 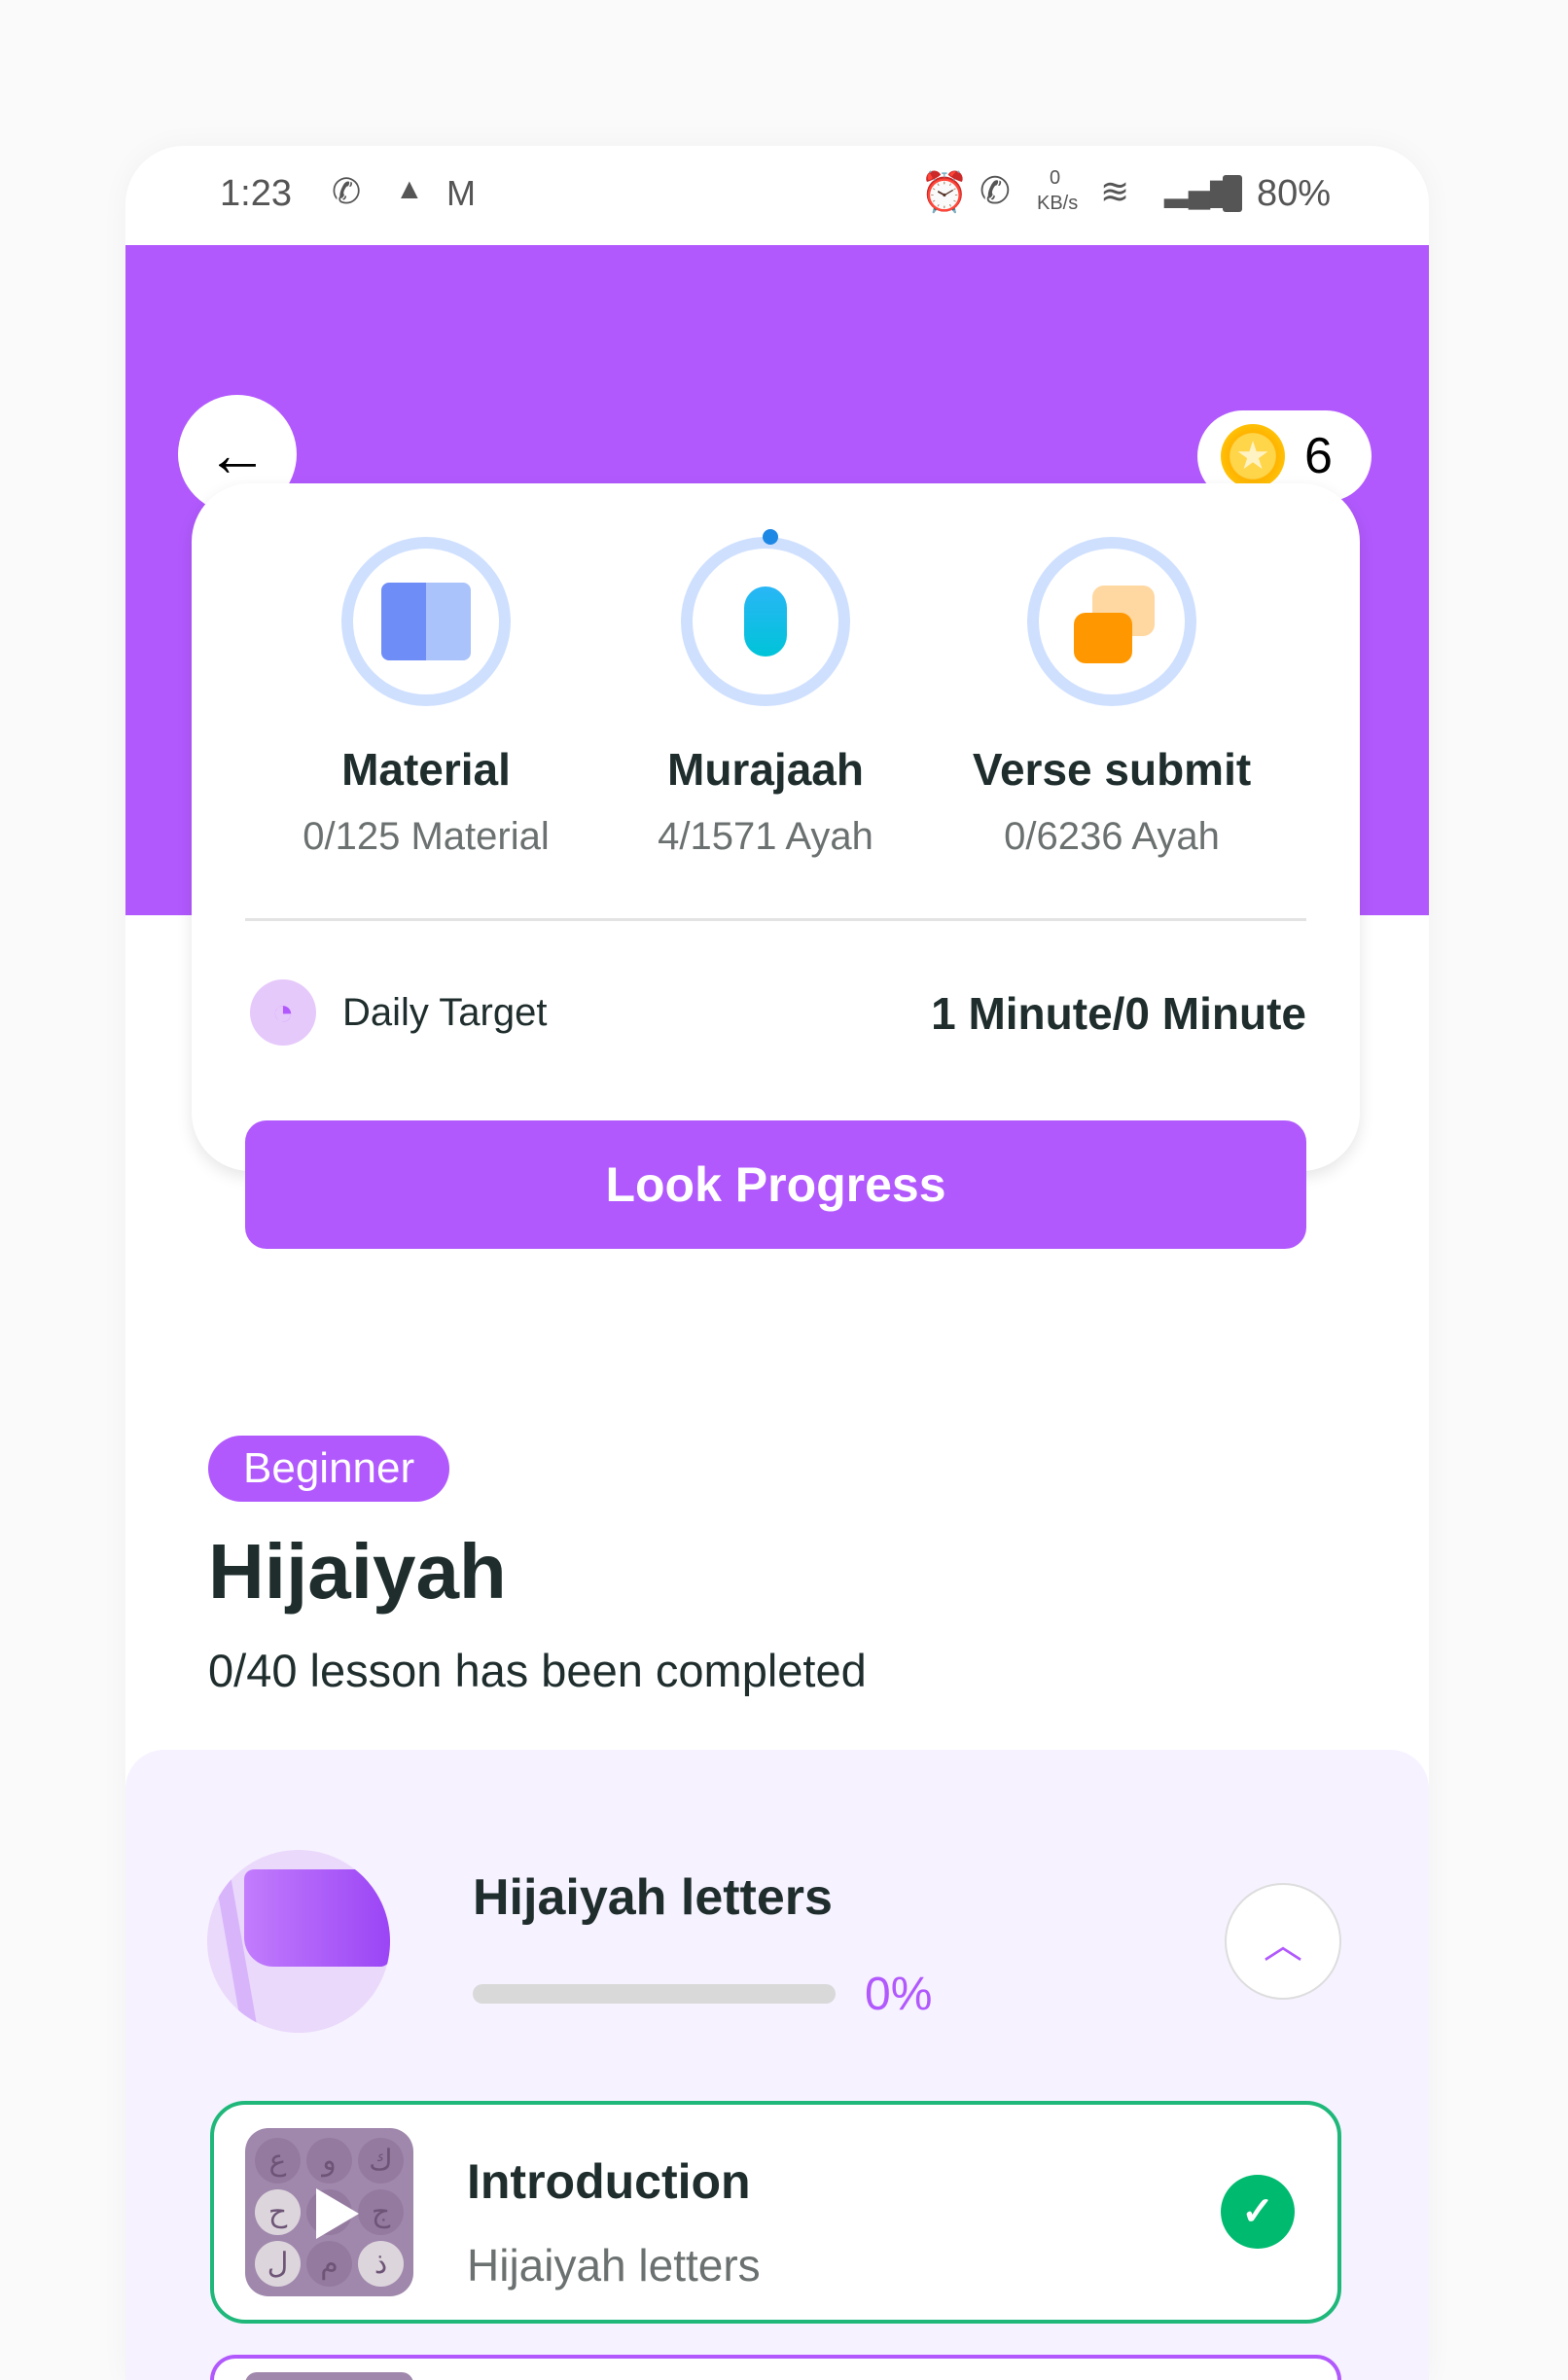 I want to click on microphone-icon, so click(x=765, y=617).